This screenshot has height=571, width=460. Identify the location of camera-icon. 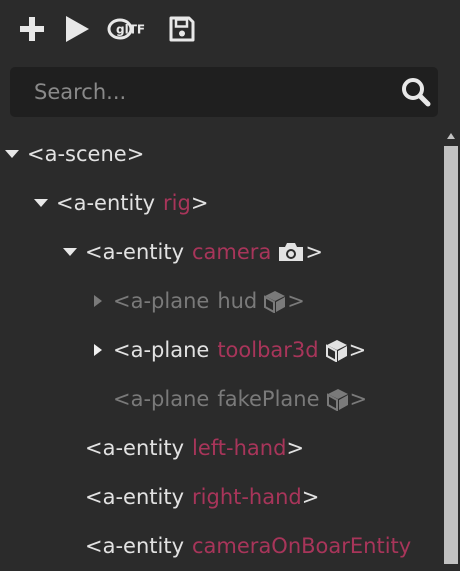
(291, 252).